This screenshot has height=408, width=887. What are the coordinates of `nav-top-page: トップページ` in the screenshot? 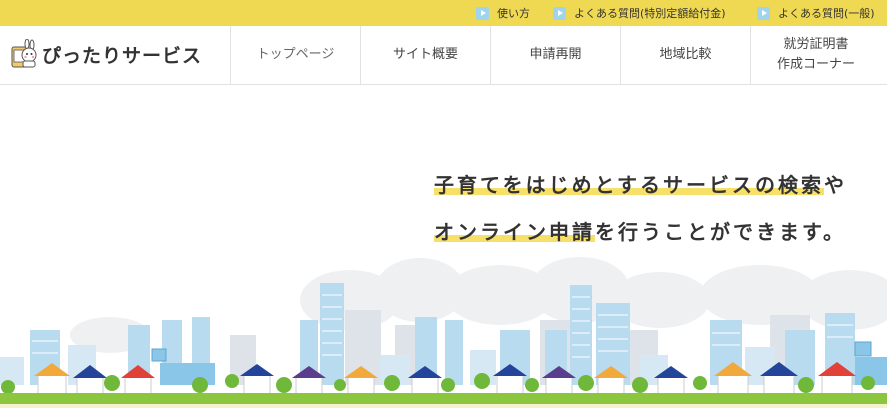 It's located at (295, 55).